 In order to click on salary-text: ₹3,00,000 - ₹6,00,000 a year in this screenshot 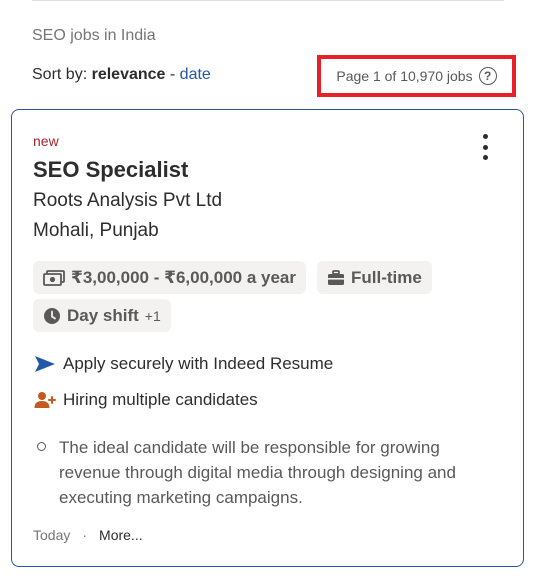, I will do `click(183, 277)`.